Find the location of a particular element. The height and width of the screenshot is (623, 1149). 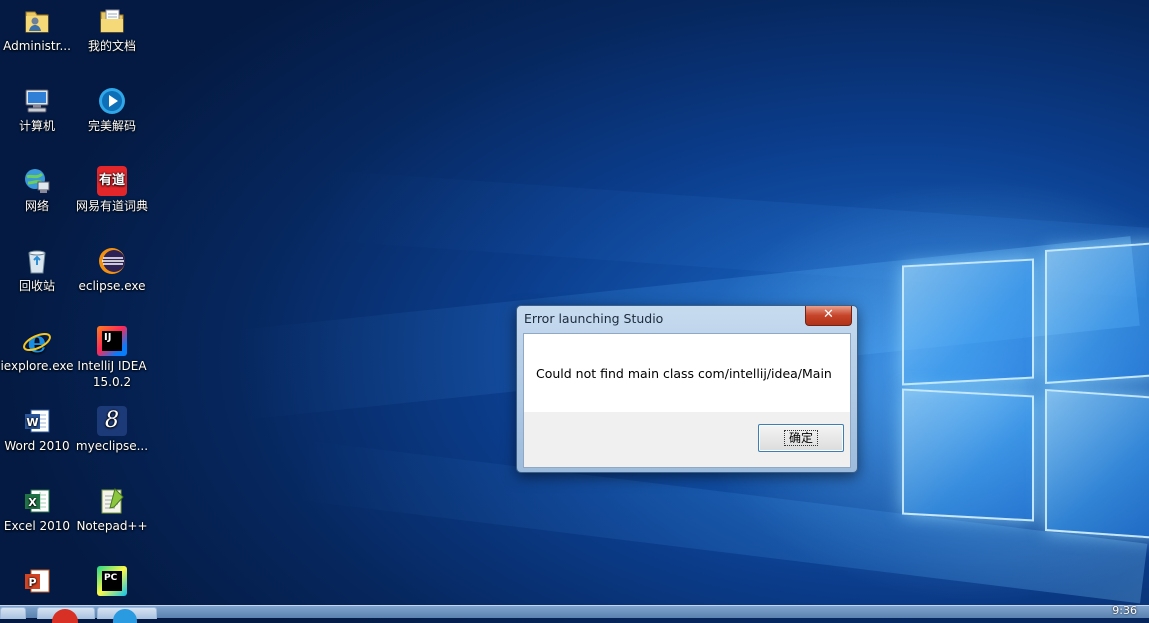

network-icon is located at coordinates (37, 181).